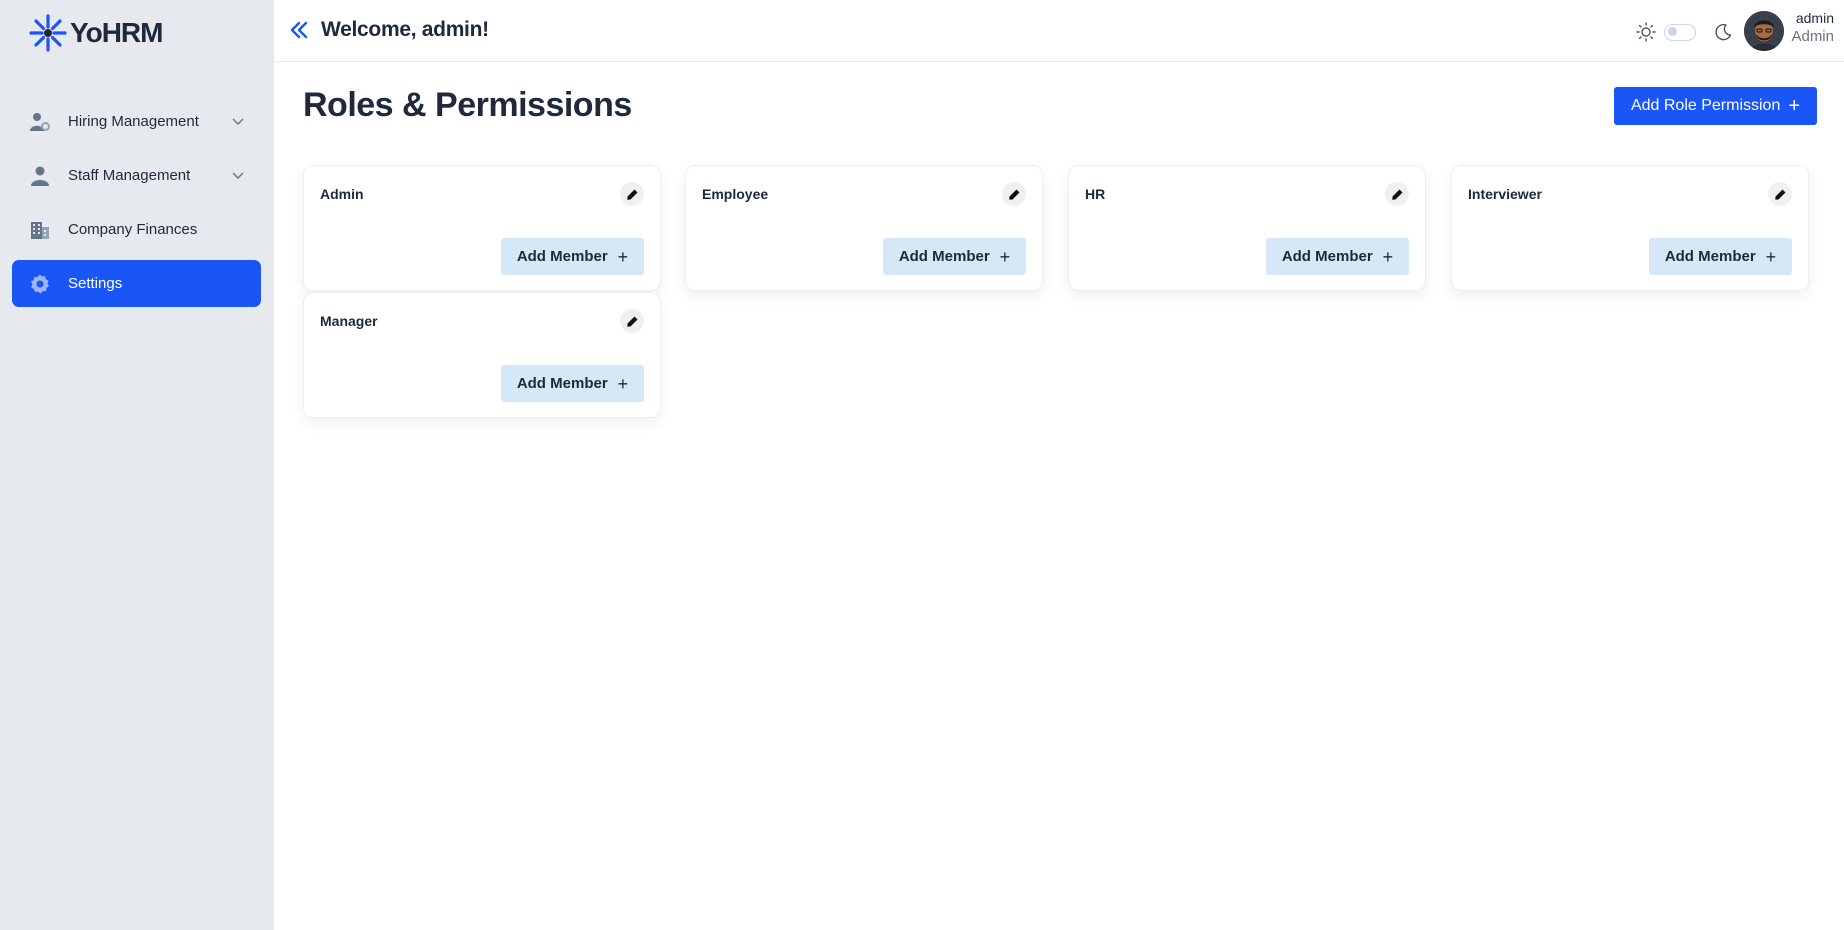  I want to click on sidebar-item-label: Company Finances, so click(133, 229).